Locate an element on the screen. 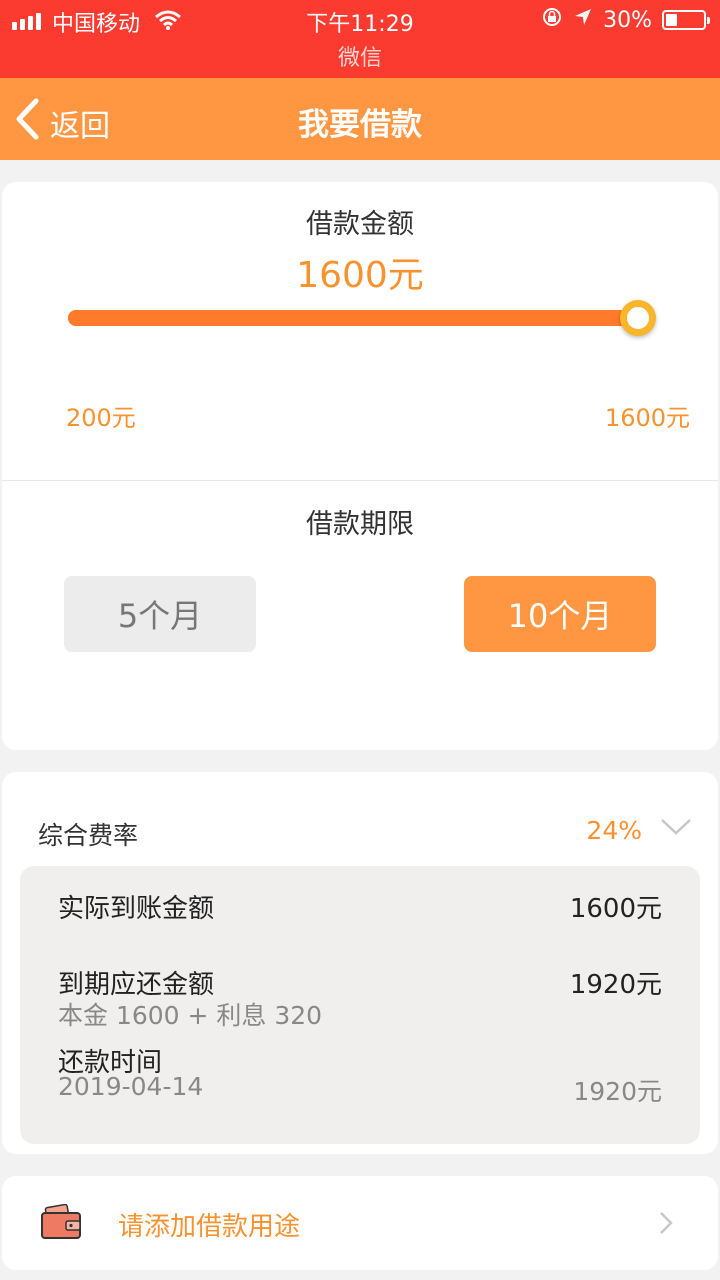 This screenshot has height=1280, width=720. amount-slider-fill is located at coordinates (356, 318).